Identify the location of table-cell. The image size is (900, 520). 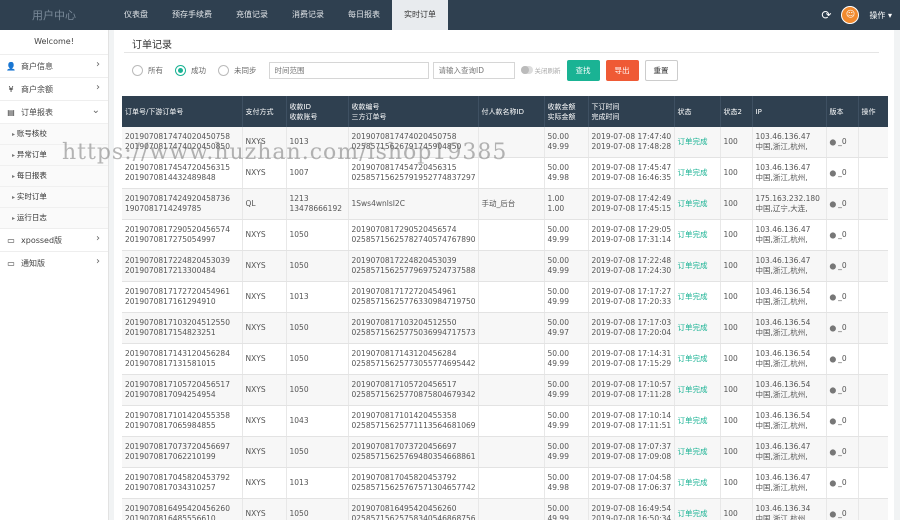
(873, 266).